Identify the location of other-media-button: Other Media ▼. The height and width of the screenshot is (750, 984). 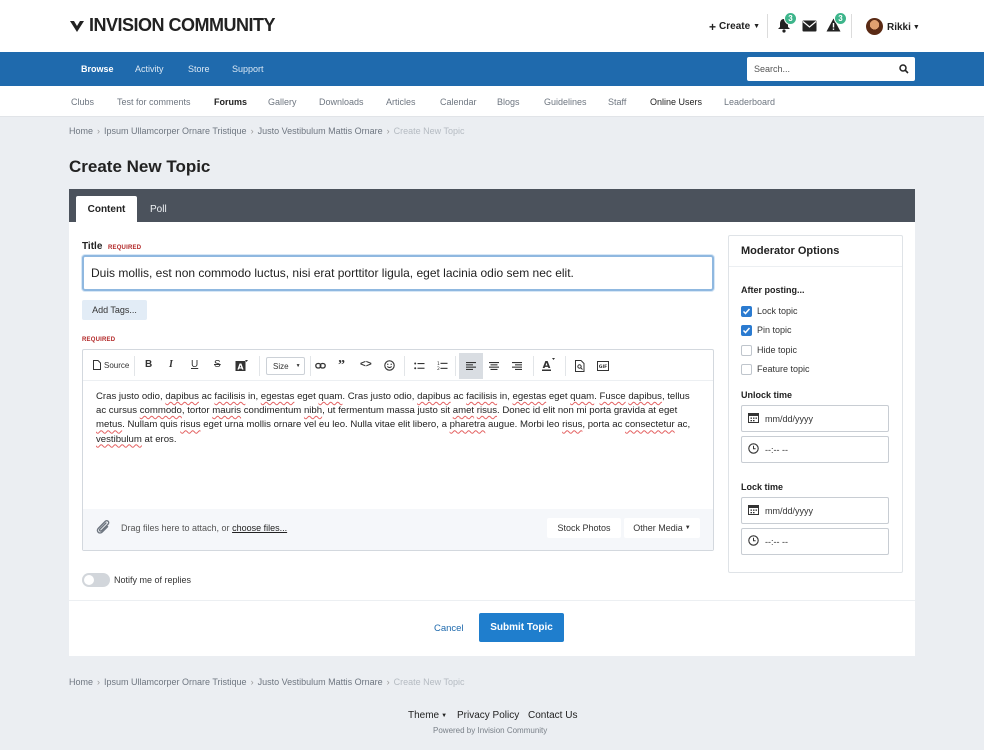
(662, 528).